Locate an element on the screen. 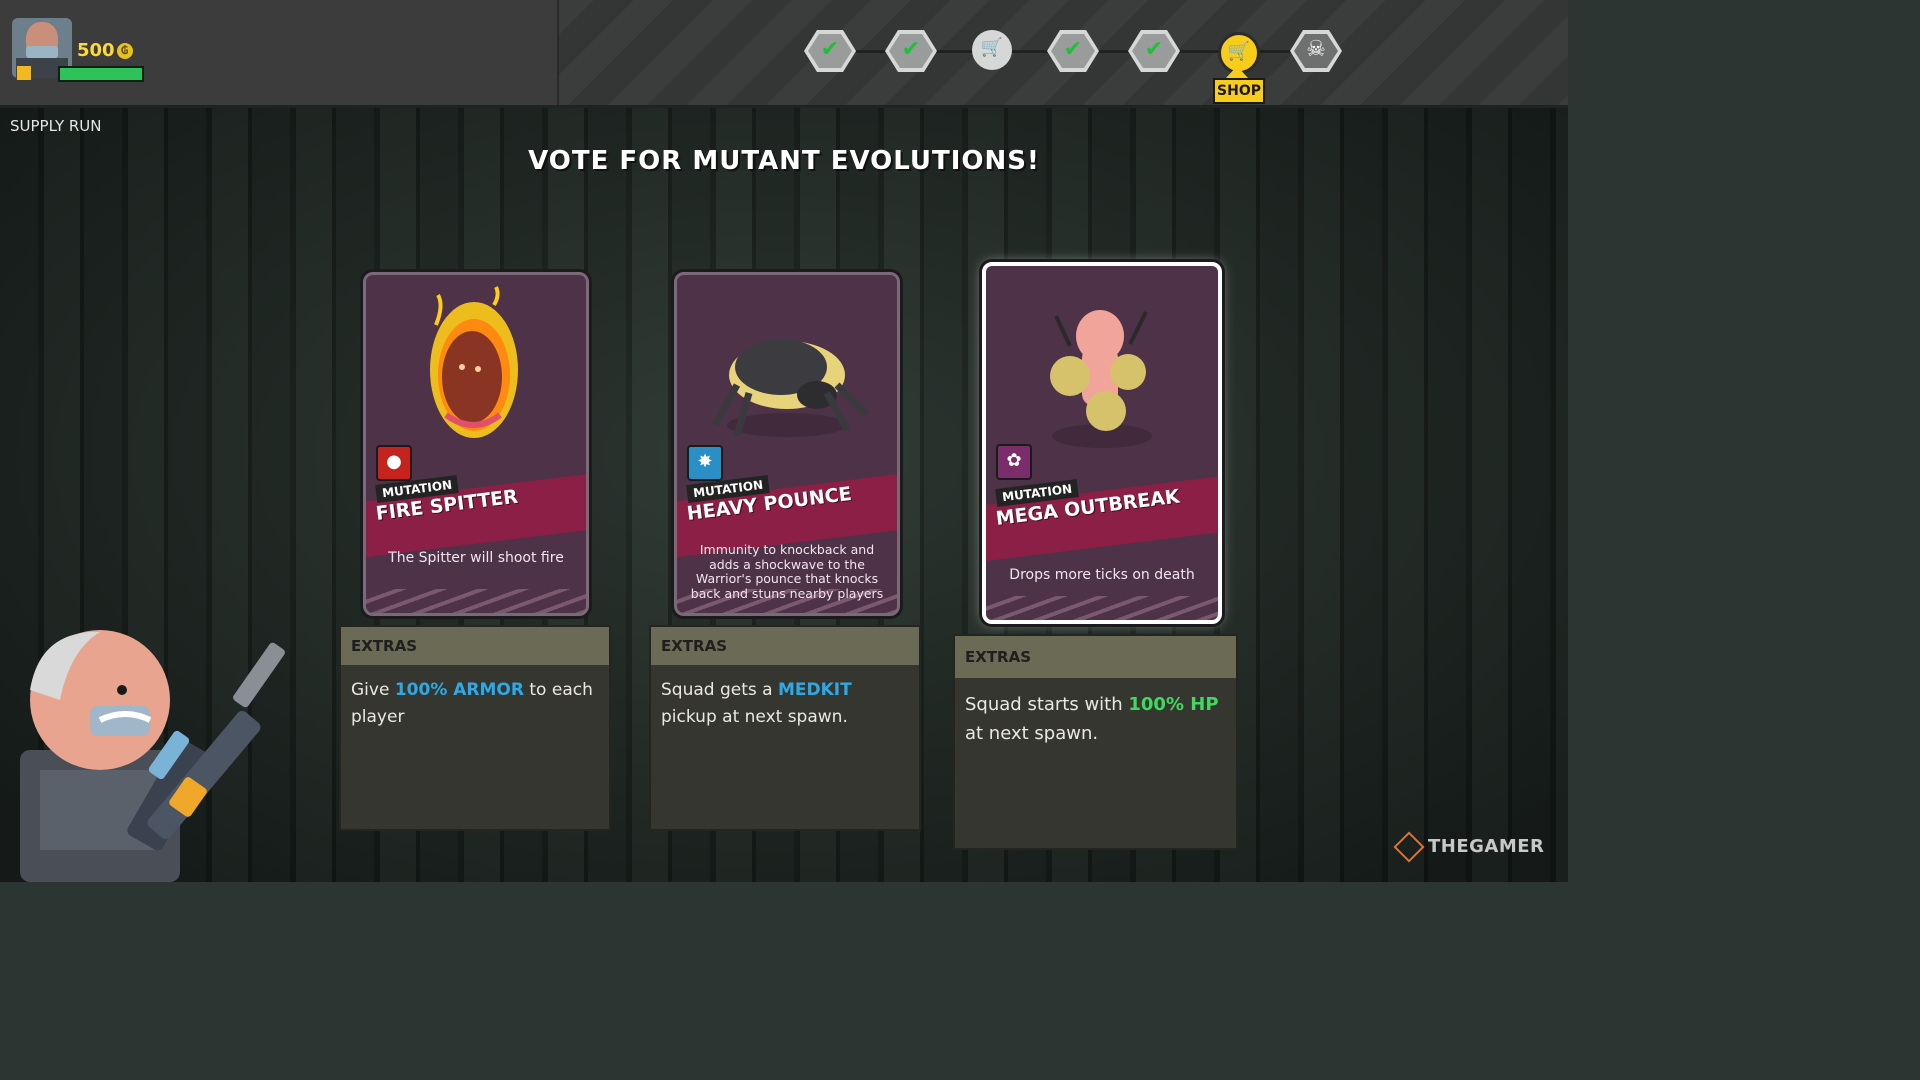  watermark-text: THEGAMER is located at coordinates (1486, 846).